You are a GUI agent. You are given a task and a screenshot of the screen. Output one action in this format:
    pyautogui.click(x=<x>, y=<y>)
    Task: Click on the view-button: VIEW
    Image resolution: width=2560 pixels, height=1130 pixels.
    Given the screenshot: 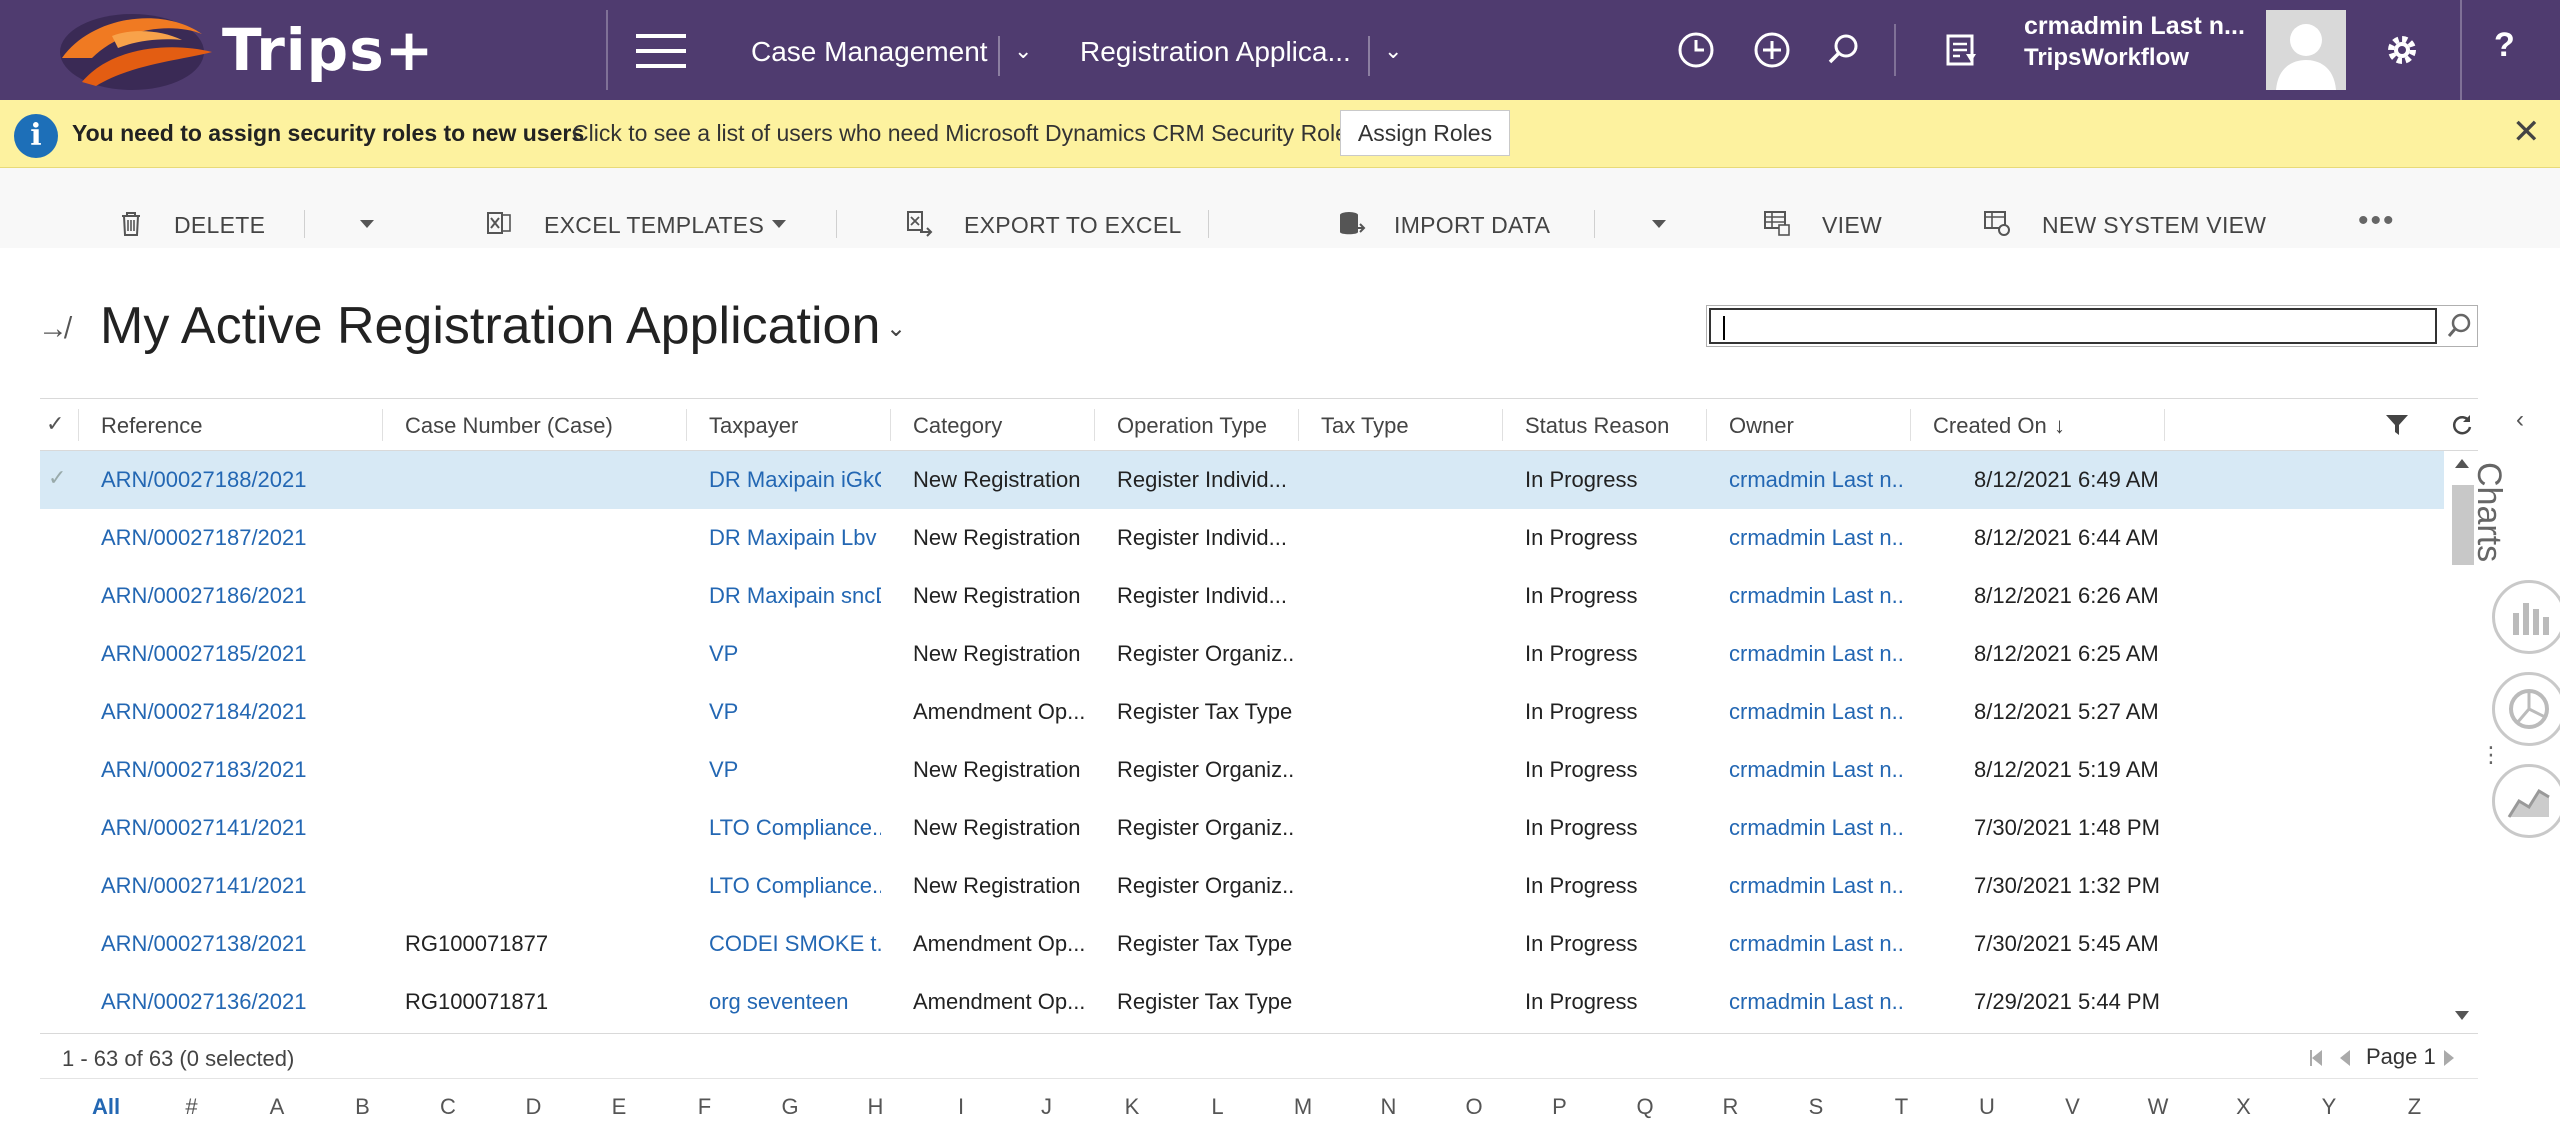 What is the action you would take?
    pyautogui.click(x=1852, y=225)
    